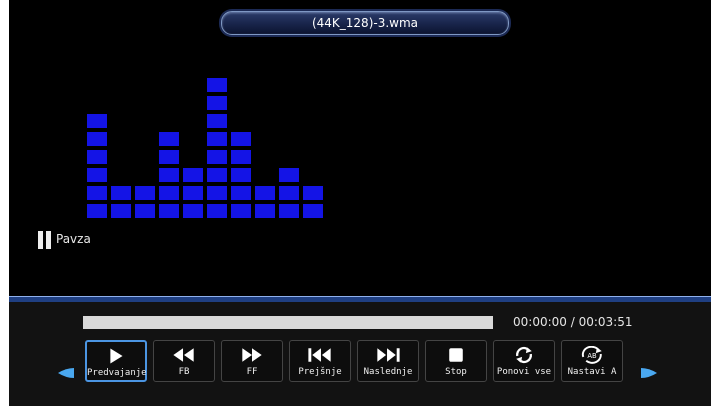 The image size is (720, 406). I want to click on title-bar: (44K_128)-3.wma, so click(365, 23).